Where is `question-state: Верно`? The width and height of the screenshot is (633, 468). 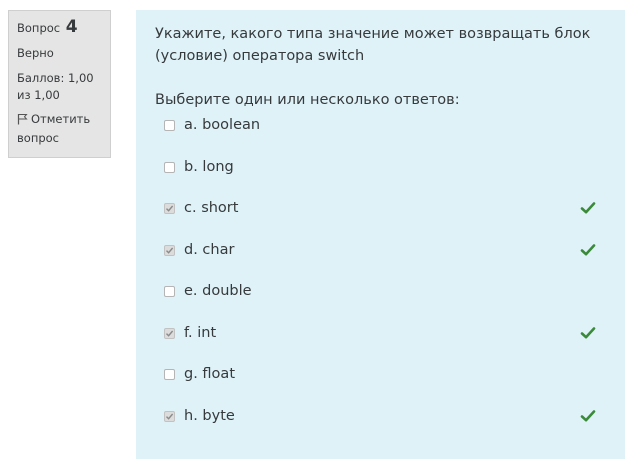 question-state: Верно is located at coordinates (35, 53).